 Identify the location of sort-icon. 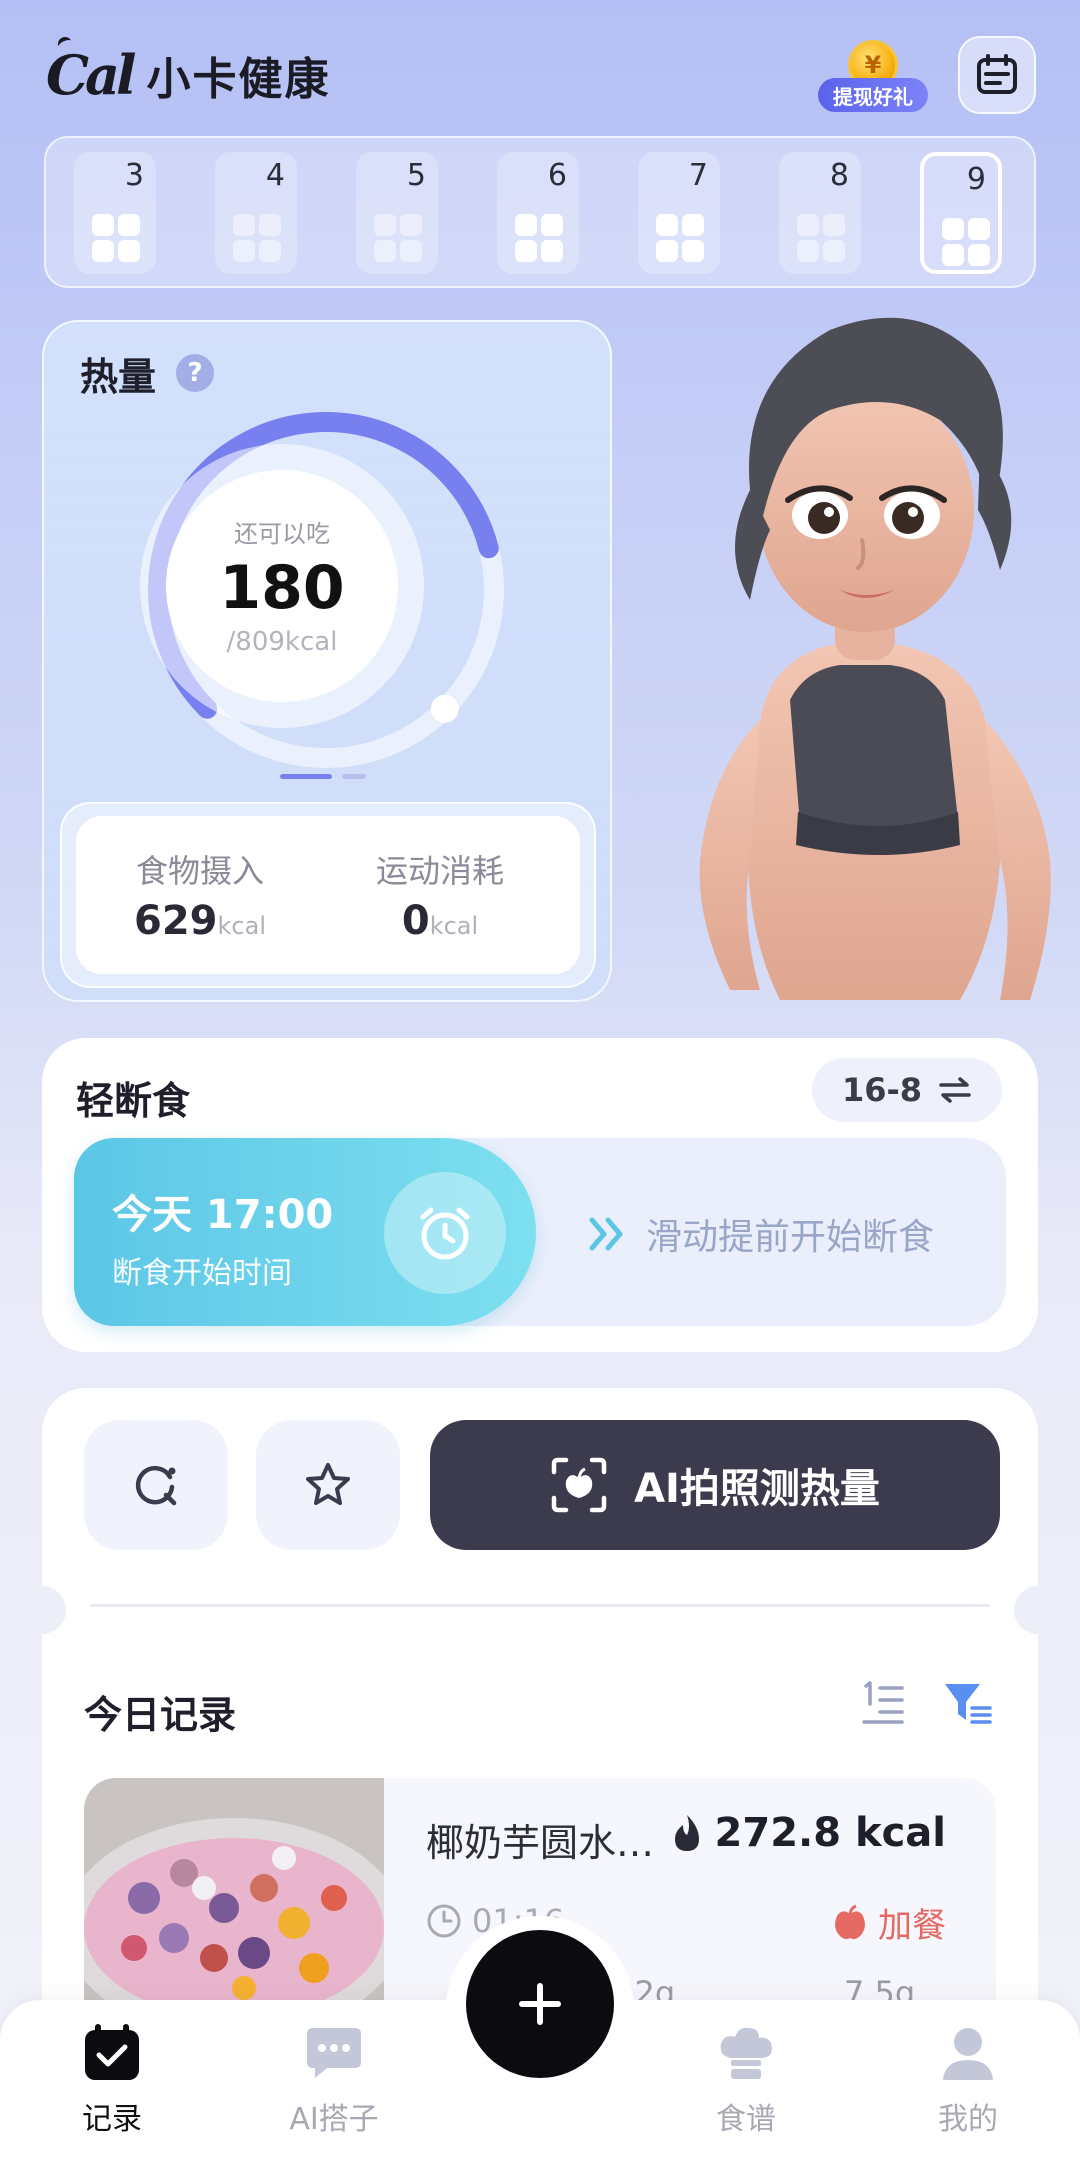
(883, 1703).